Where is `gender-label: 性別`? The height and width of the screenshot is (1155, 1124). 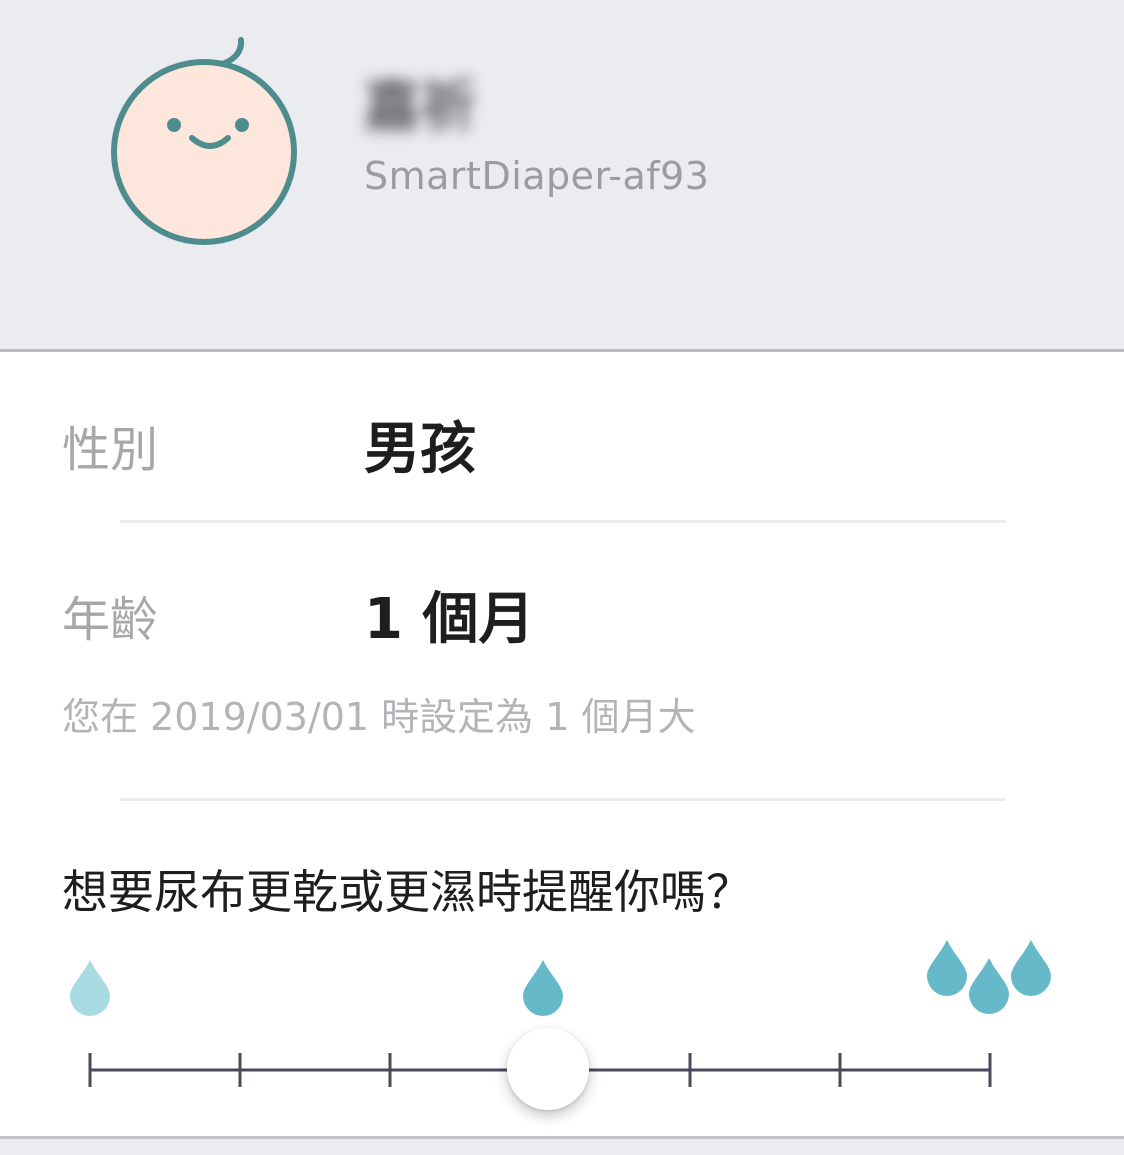
gender-label: 性別 is located at coordinates (110, 450).